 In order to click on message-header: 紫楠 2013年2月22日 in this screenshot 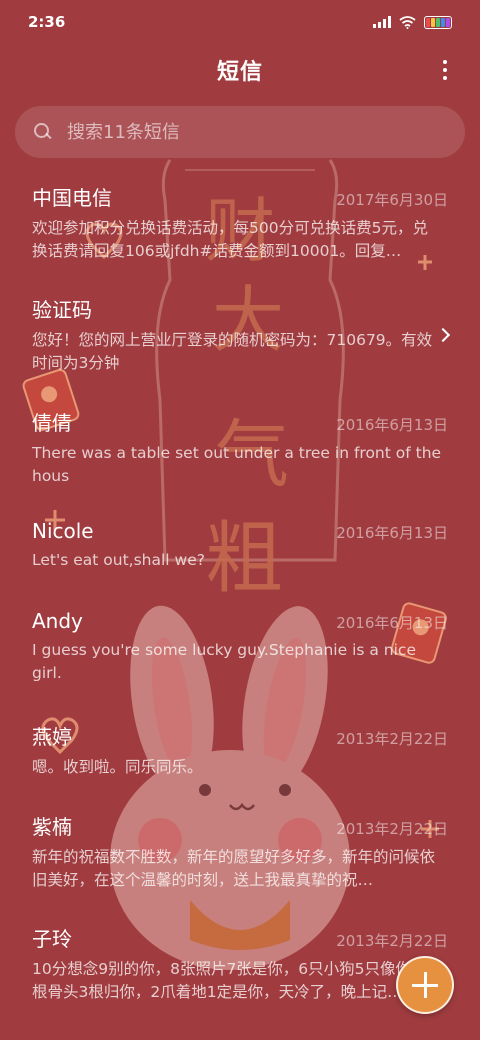, I will do `click(240, 825)`.